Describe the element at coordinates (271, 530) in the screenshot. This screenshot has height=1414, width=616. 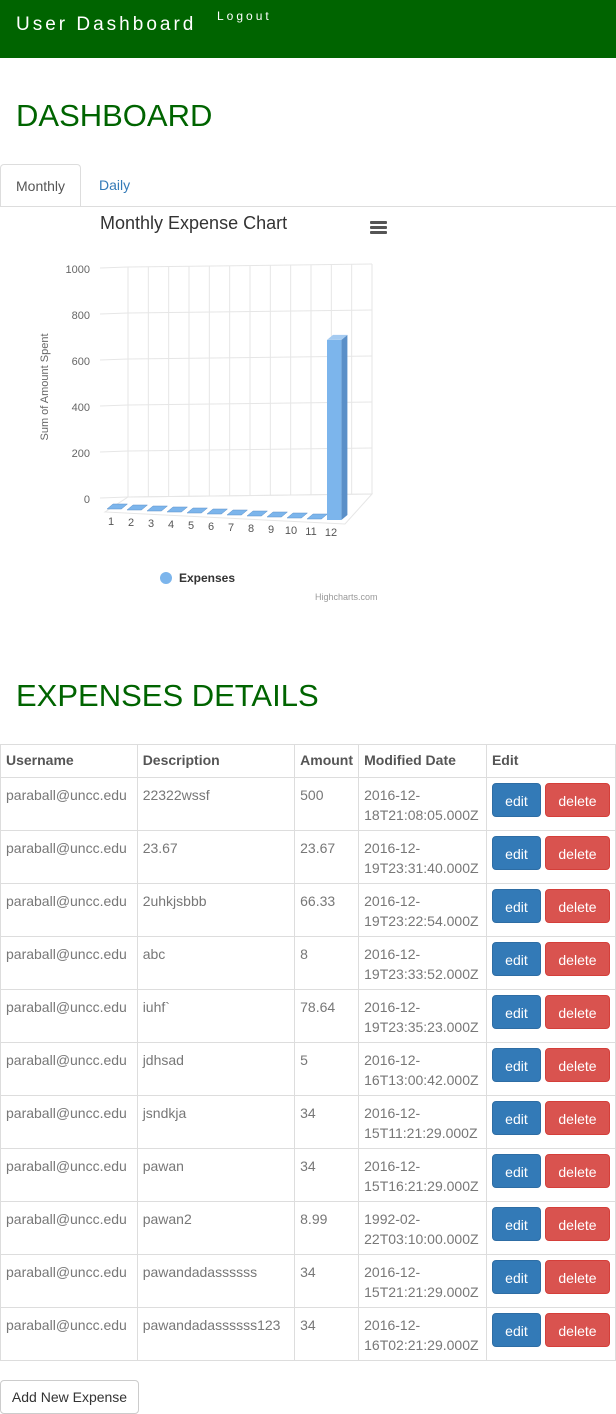
I see `x-tick-label: 9` at that location.